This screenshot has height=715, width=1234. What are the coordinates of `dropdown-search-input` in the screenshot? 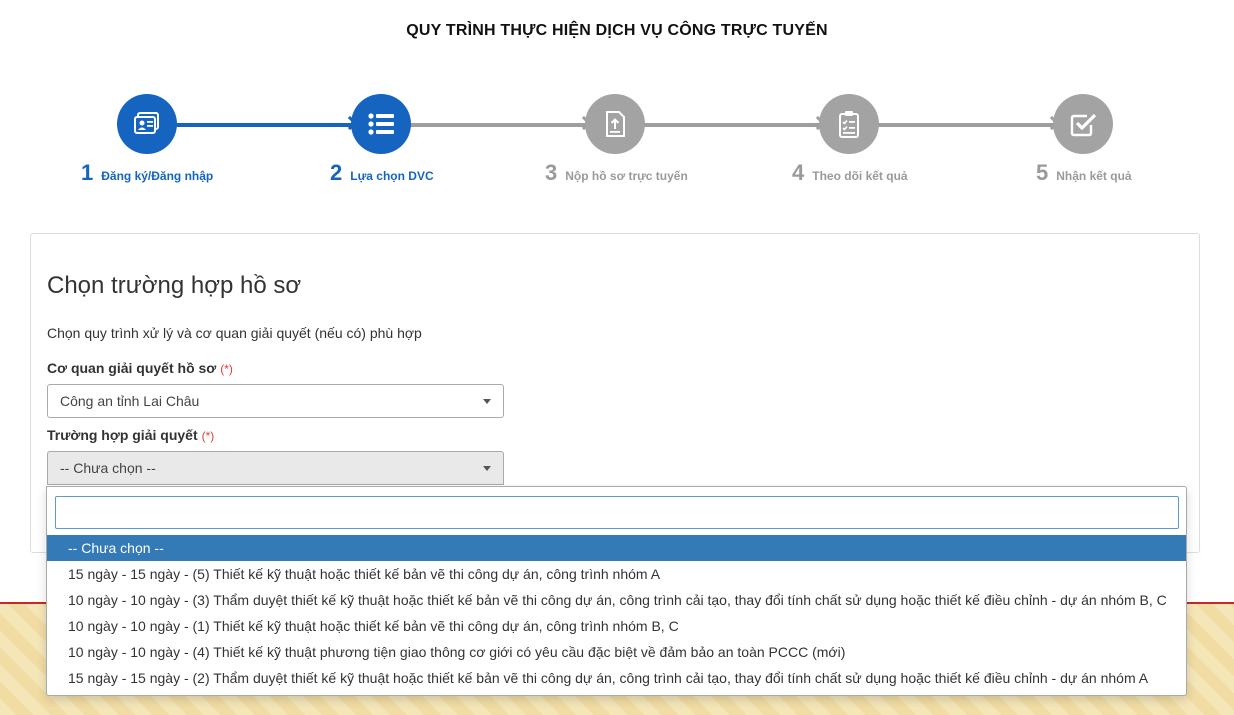 It's located at (617, 512).